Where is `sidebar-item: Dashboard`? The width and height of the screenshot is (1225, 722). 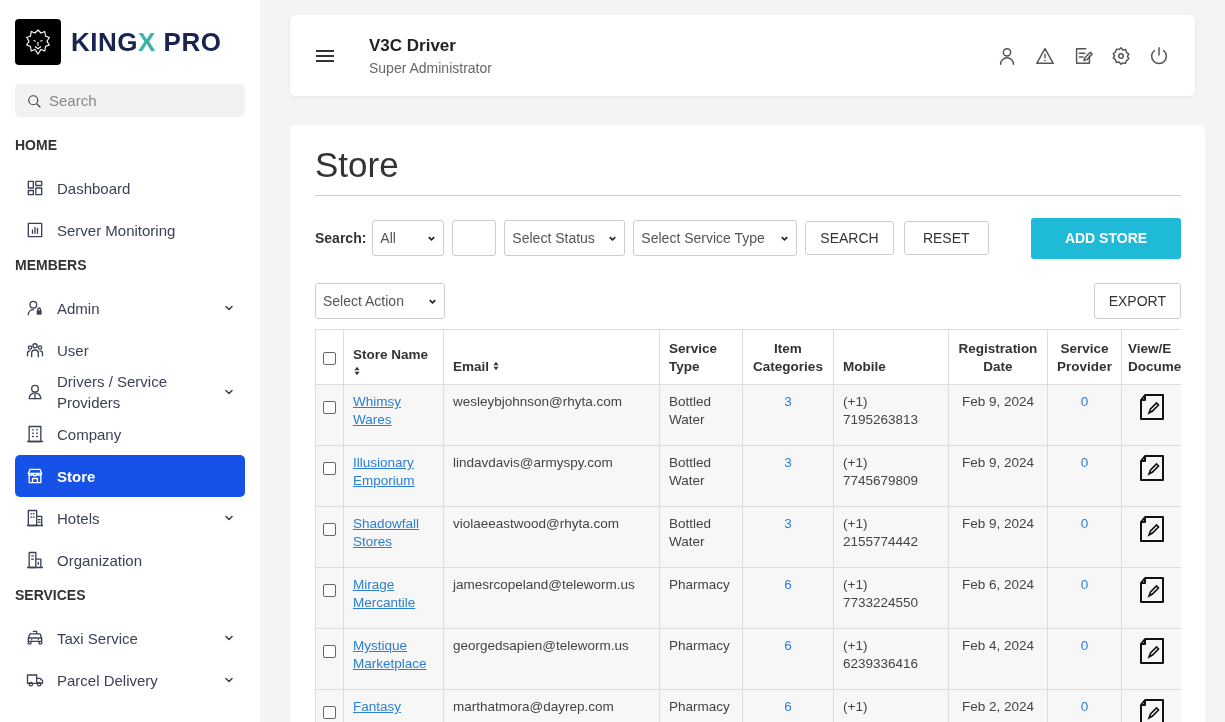 sidebar-item: Dashboard is located at coordinates (130, 188).